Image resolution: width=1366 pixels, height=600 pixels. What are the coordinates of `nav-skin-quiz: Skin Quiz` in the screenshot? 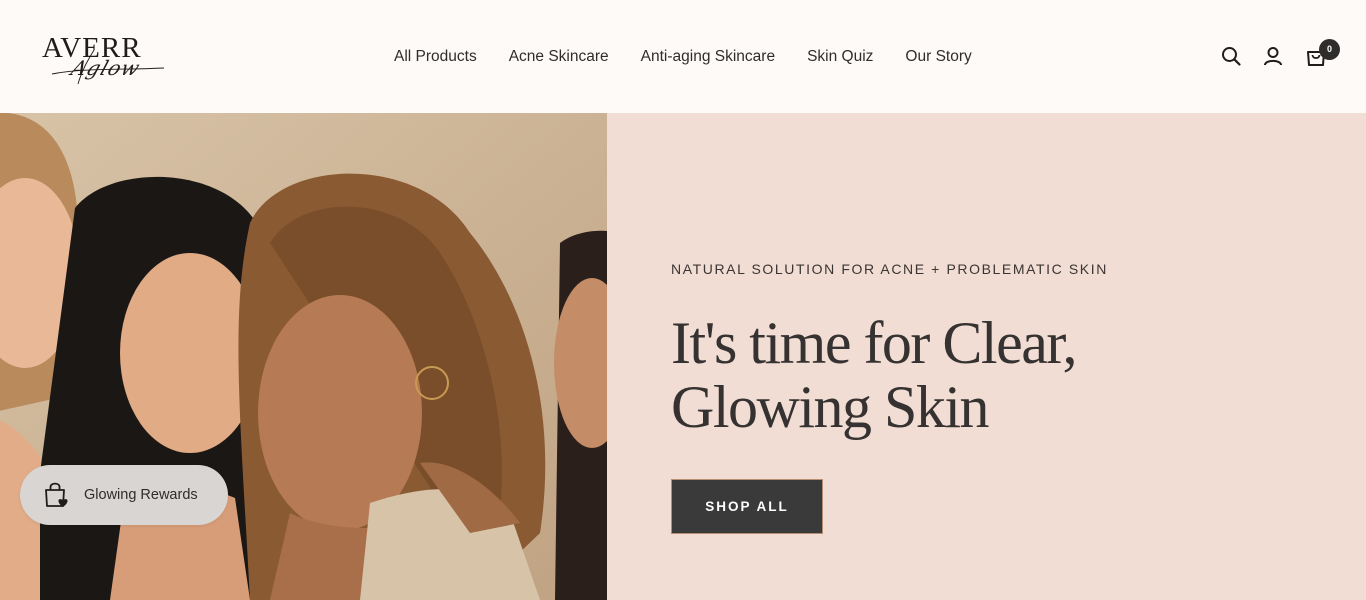 It's located at (840, 57).